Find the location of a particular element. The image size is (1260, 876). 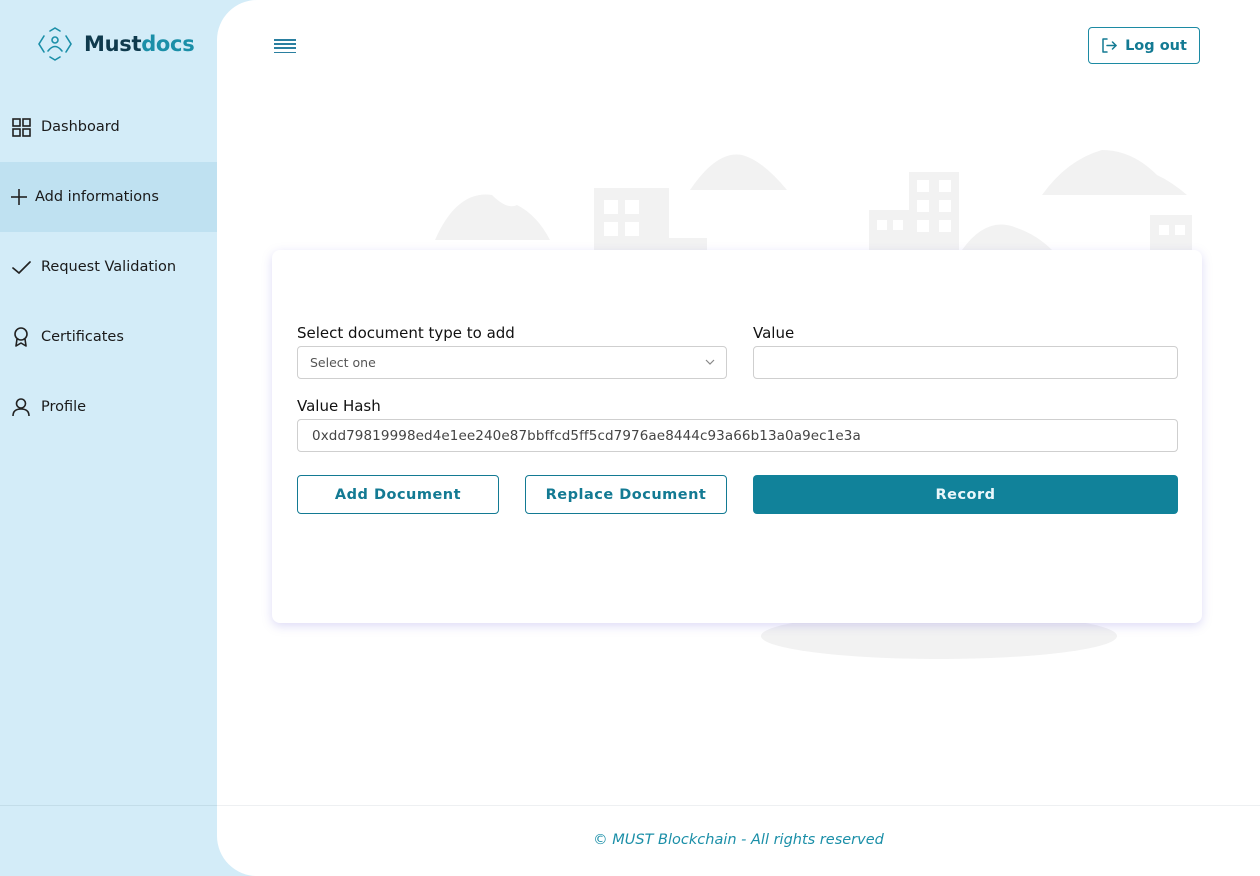

doc-type-selected-value: Select one is located at coordinates (343, 362).